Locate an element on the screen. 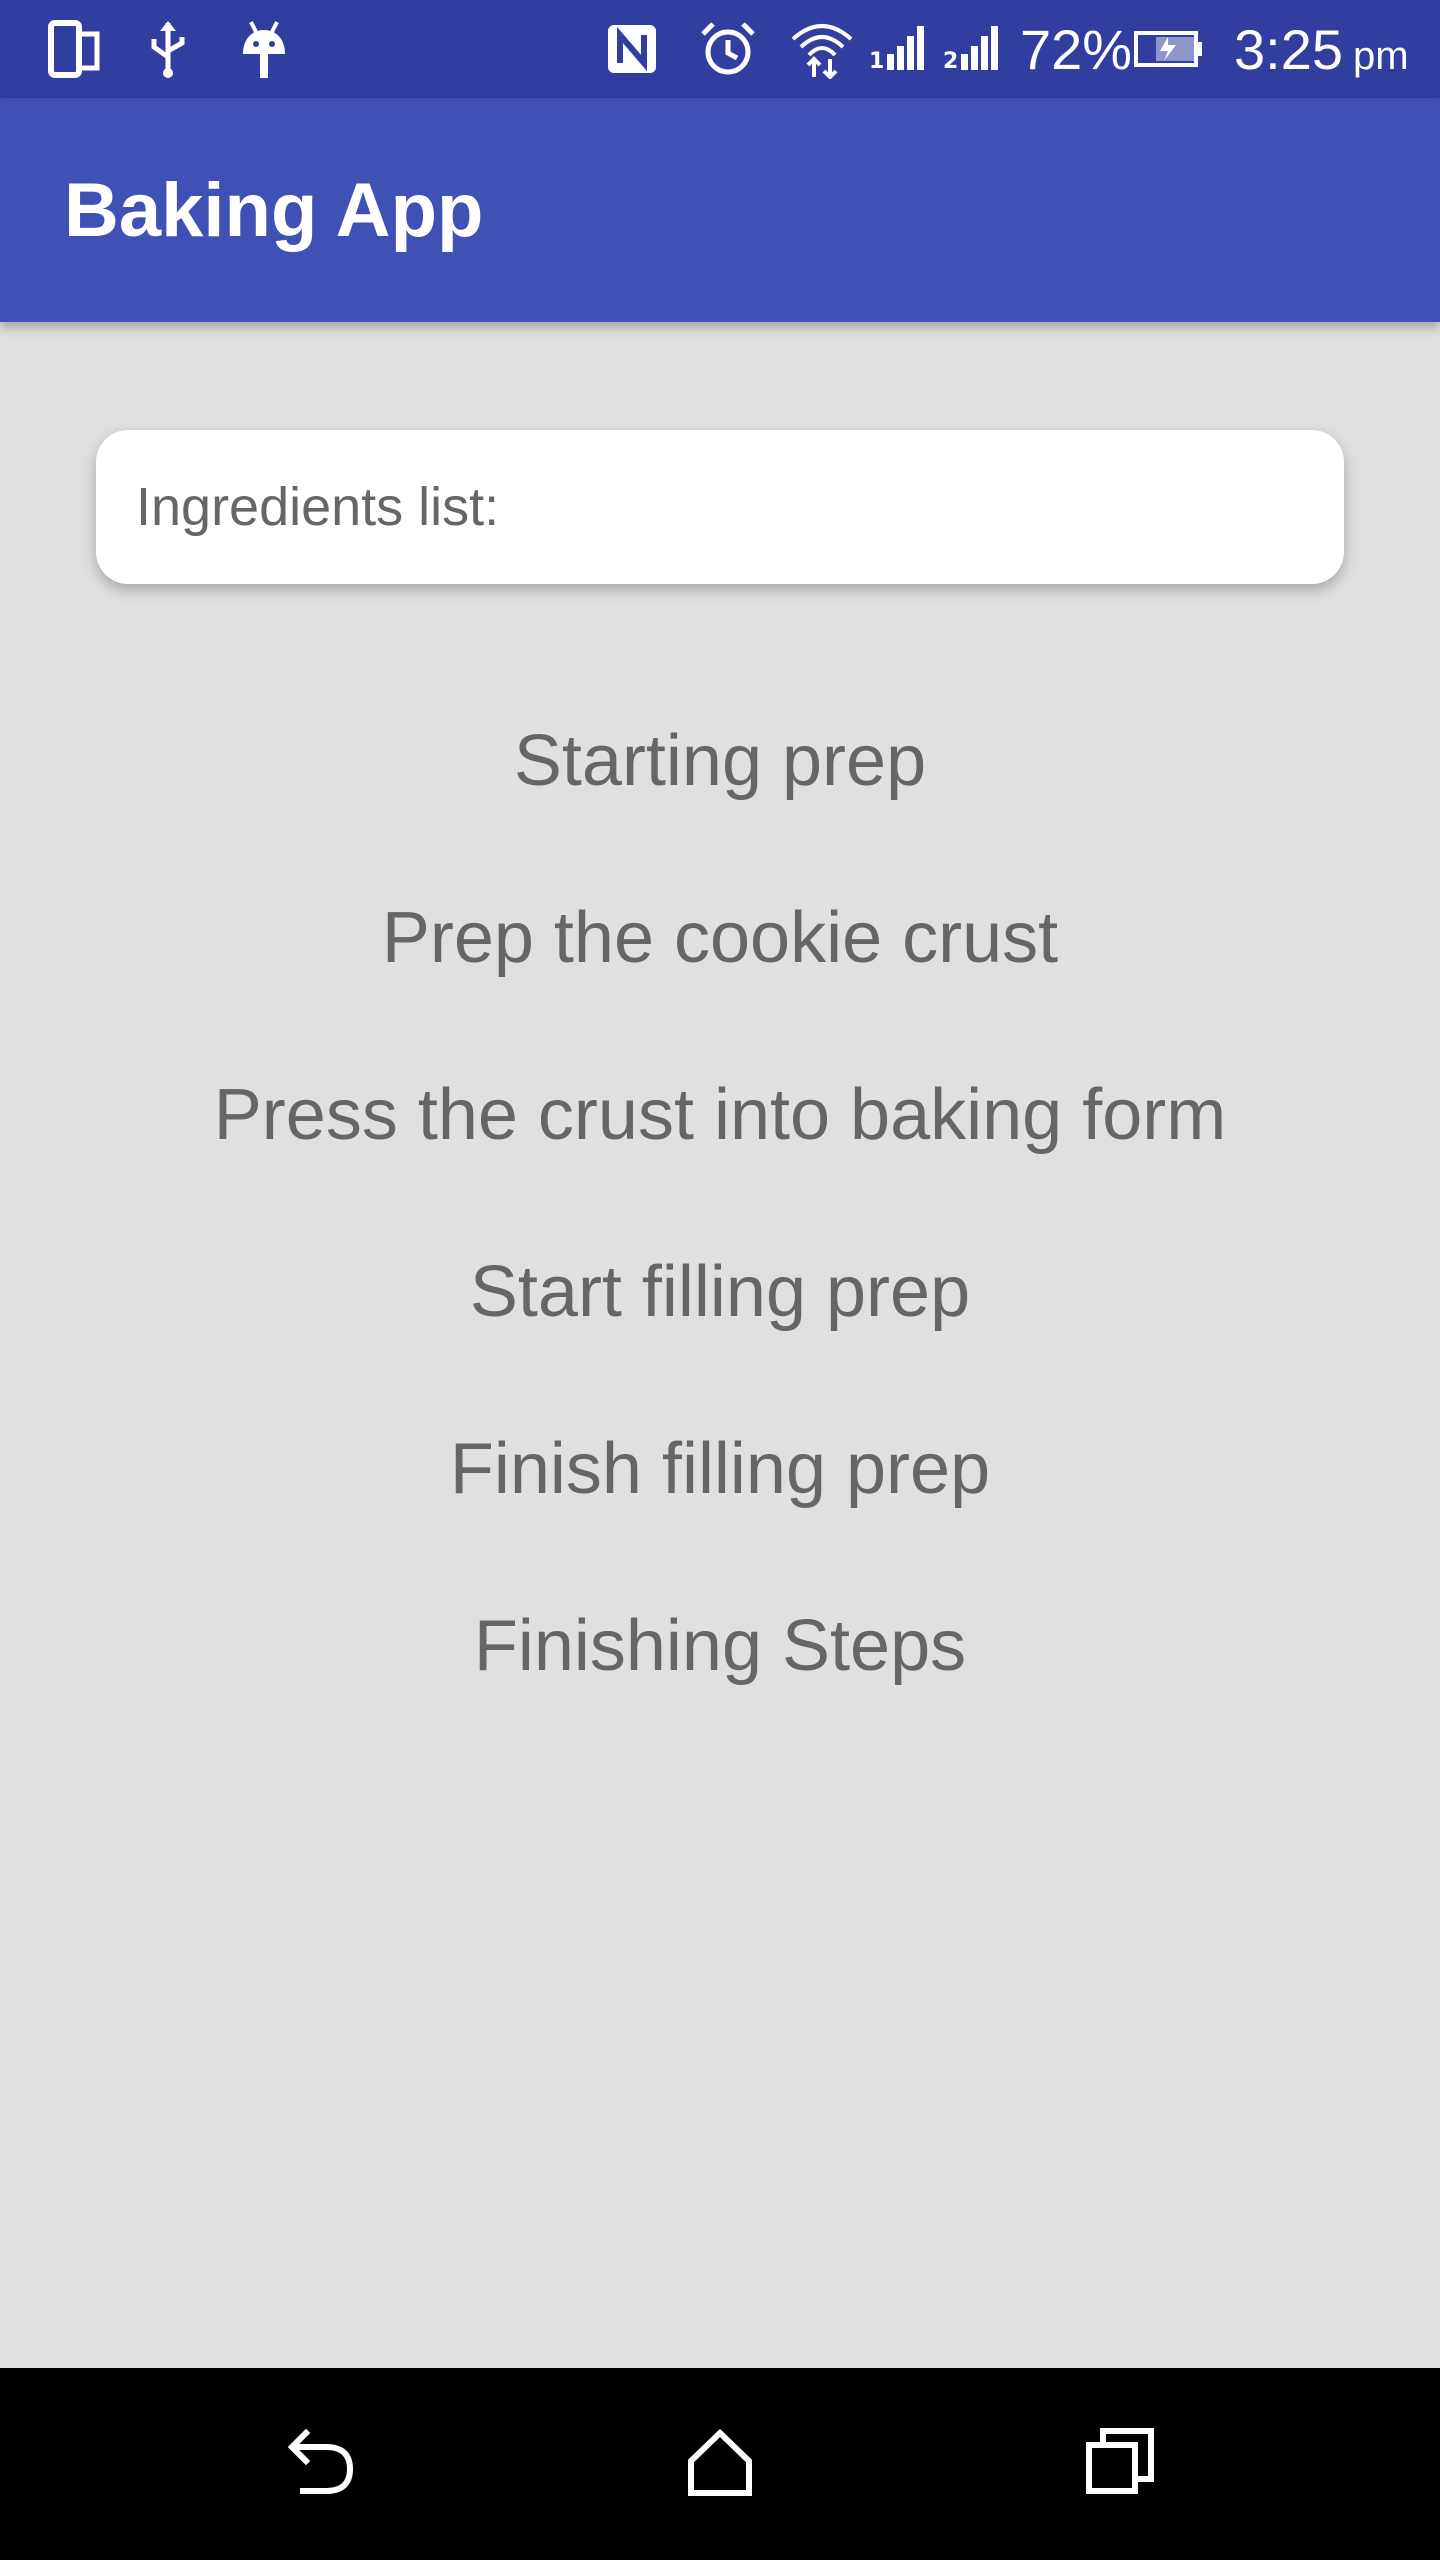 This screenshot has height=2560, width=1440. dual-screen-icon is located at coordinates (74, 49).